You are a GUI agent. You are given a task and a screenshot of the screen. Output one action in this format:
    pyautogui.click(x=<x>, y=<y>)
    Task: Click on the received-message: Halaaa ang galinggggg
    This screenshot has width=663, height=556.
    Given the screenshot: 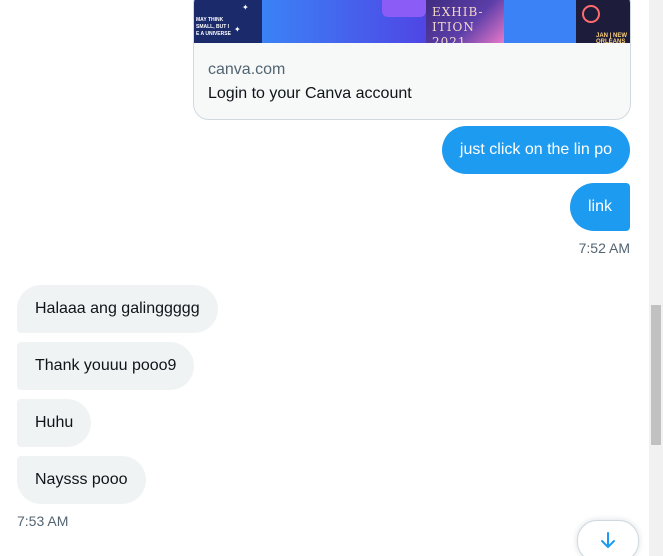 What is the action you would take?
    pyautogui.click(x=117, y=309)
    